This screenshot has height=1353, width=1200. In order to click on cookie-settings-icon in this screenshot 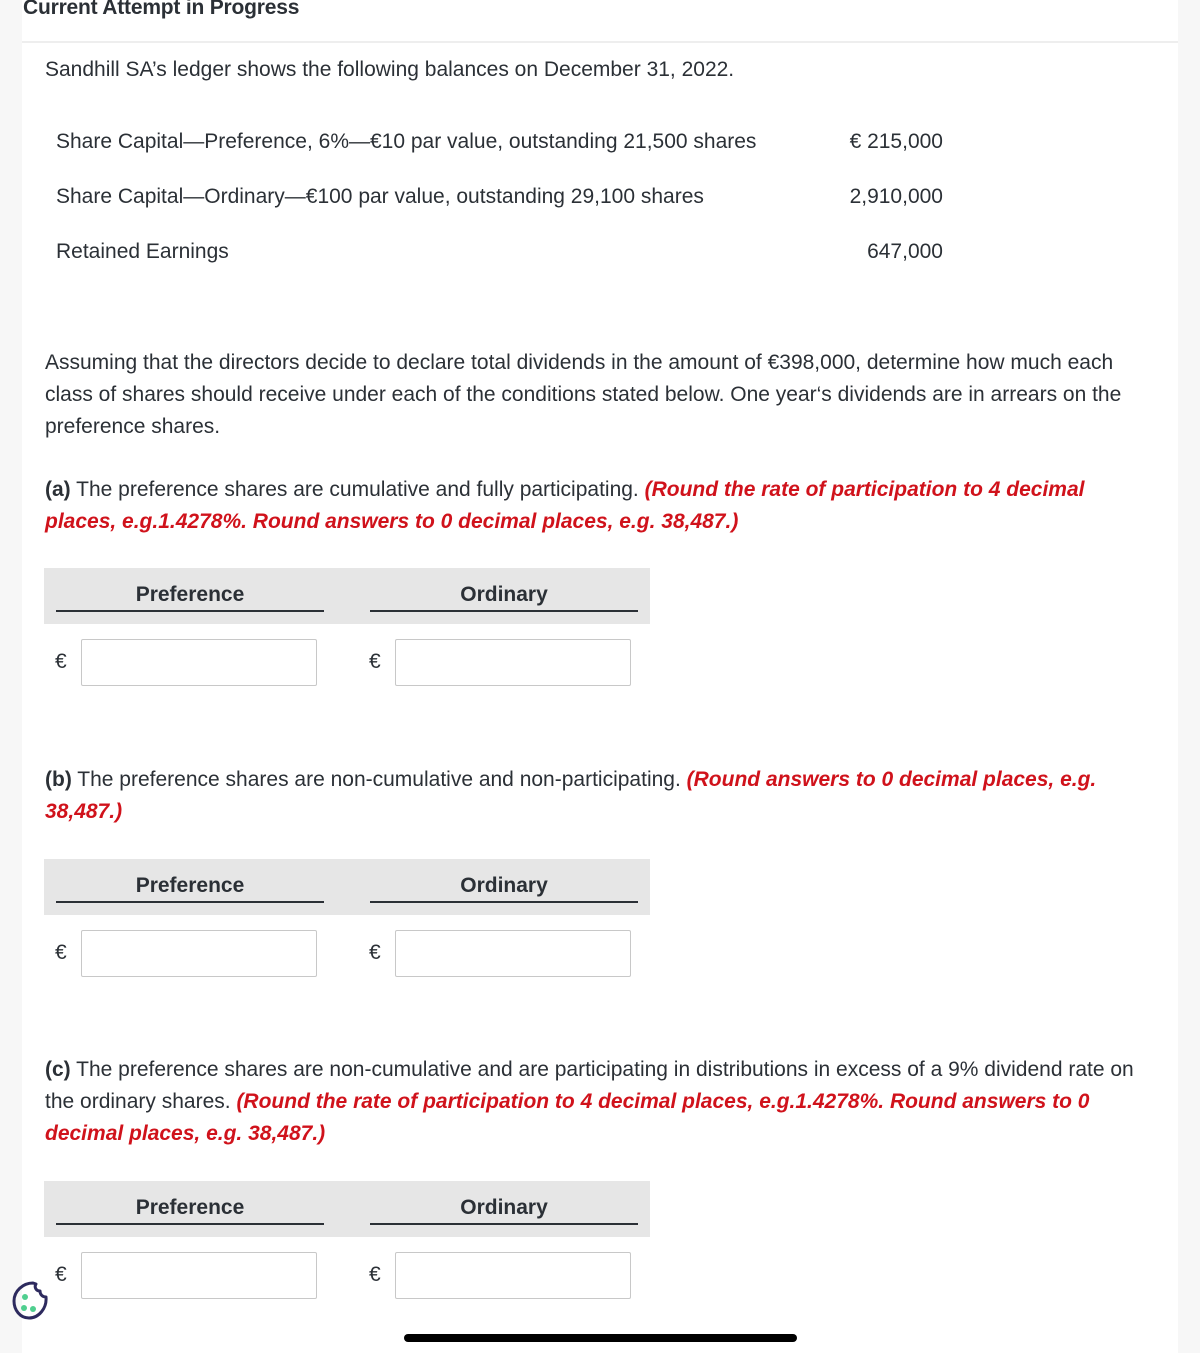, I will do `click(30, 1300)`.